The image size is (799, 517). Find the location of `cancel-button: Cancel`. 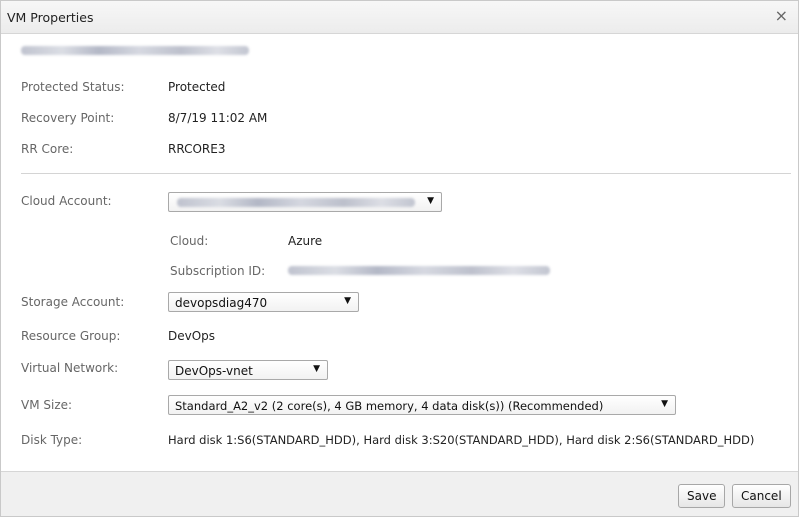

cancel-button: Cancel is located at coordinates (761, 496).